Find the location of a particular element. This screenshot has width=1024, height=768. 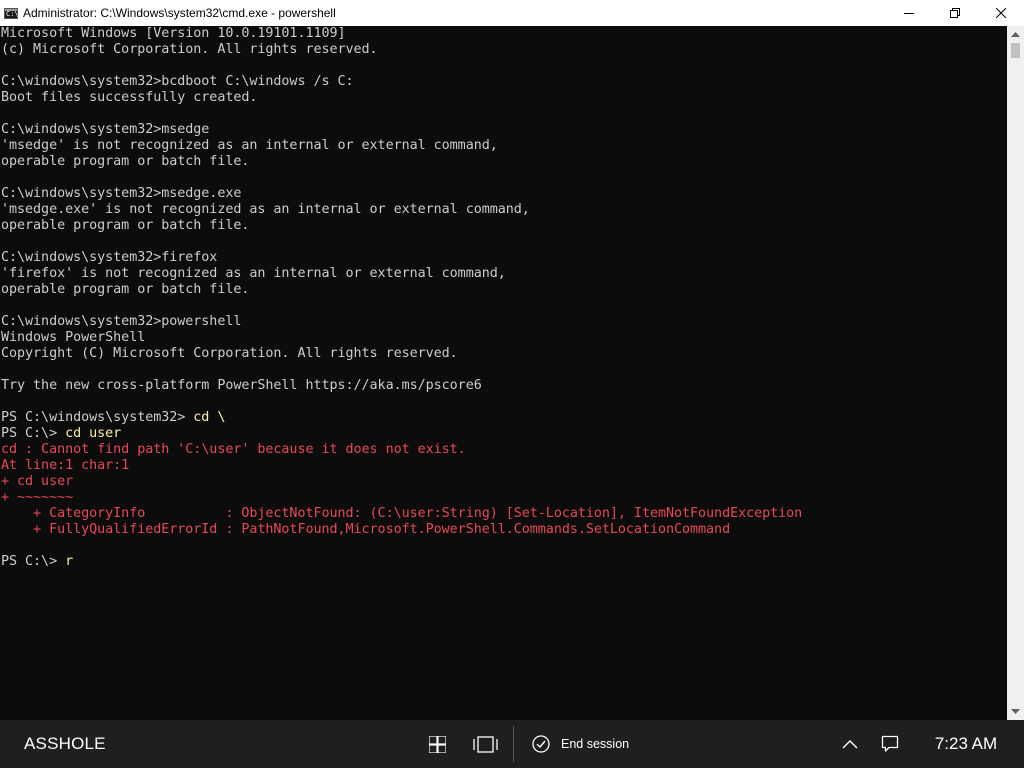

console-error-text: At line:1 char:1 is located at coordinates (65, 465).